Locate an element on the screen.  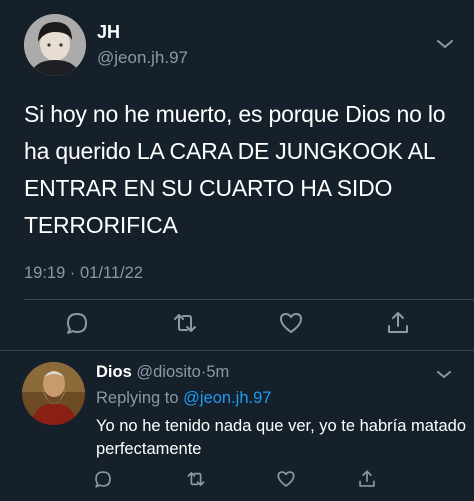
replying-to: Replying to @jeon.jh.97 is located at coordinates (183, 398).